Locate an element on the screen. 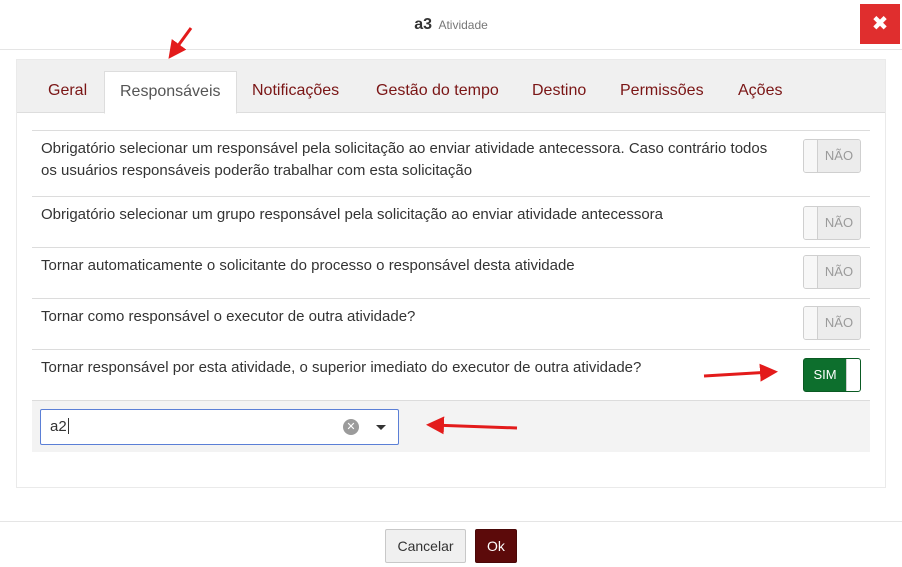 The width and height of the screenshot is (902, 567). dialog-header: a3 Atividade is located at coordinates (451, 25).